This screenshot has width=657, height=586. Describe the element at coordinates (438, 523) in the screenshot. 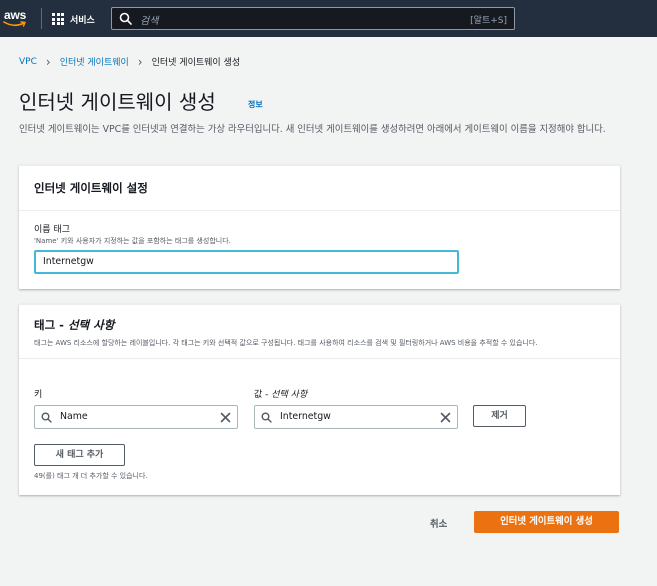

I see `cancel-button: 취소` at that location.